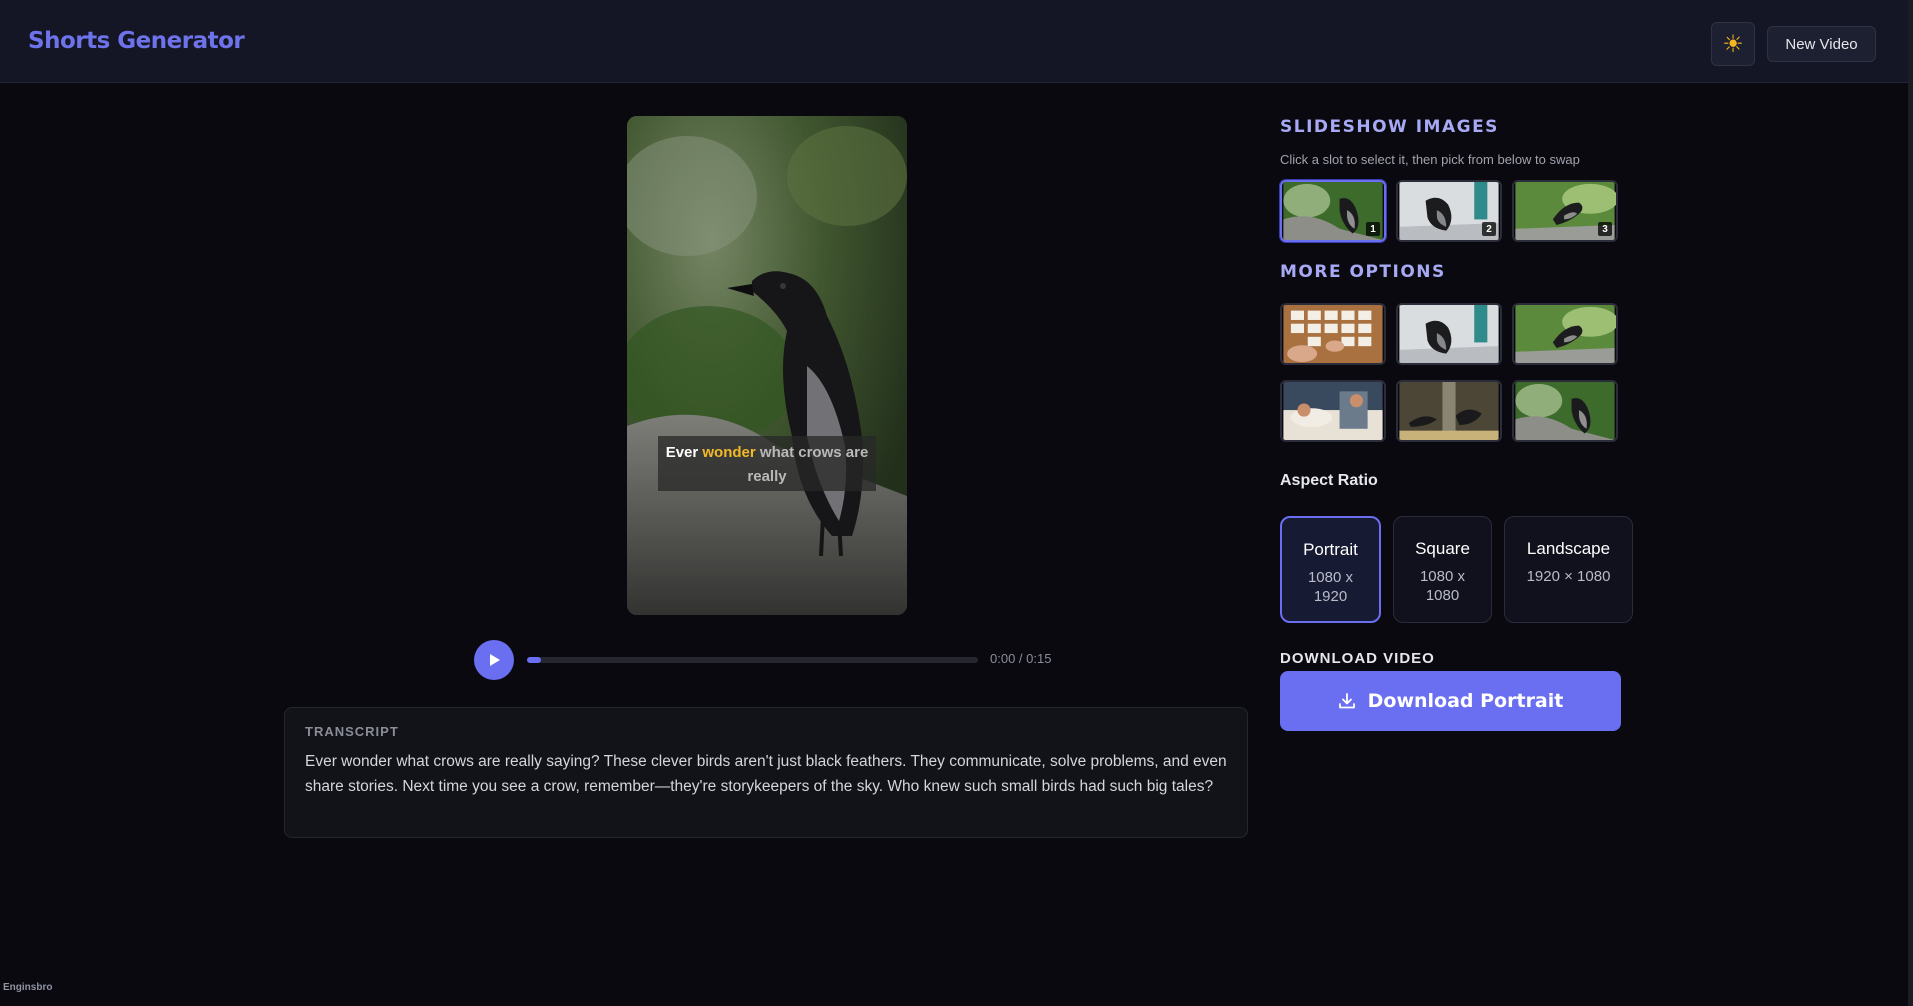  I want to click on caption-overlay: Ever wonder what crows are really, so click(767, 463).